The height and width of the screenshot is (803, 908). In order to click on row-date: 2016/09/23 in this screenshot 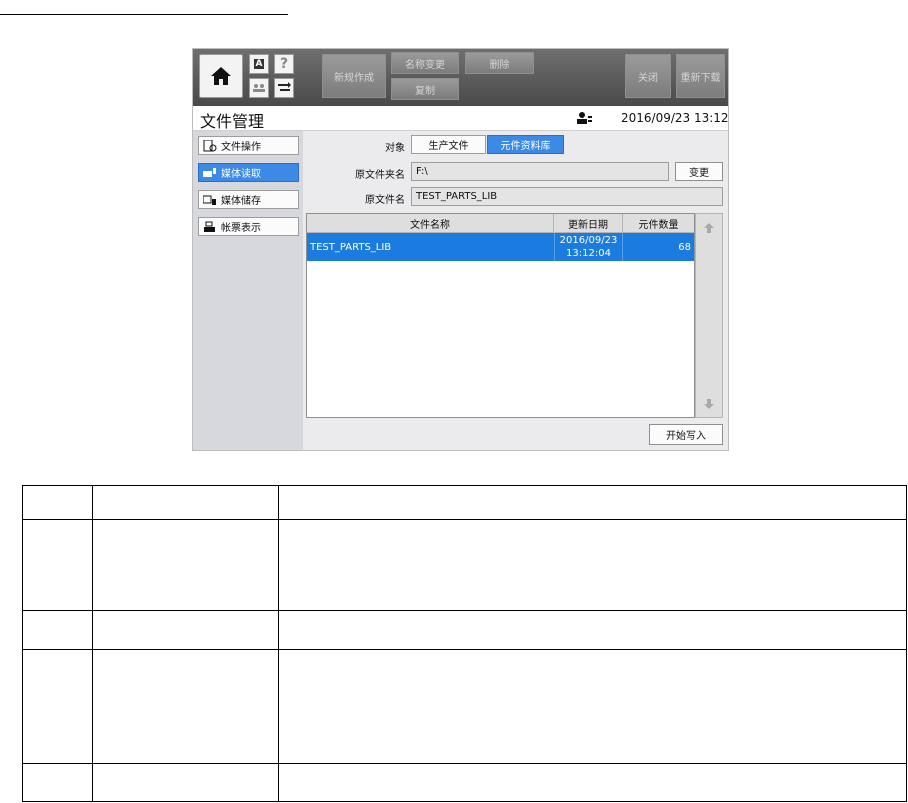, I will do `click(588, 240)`.